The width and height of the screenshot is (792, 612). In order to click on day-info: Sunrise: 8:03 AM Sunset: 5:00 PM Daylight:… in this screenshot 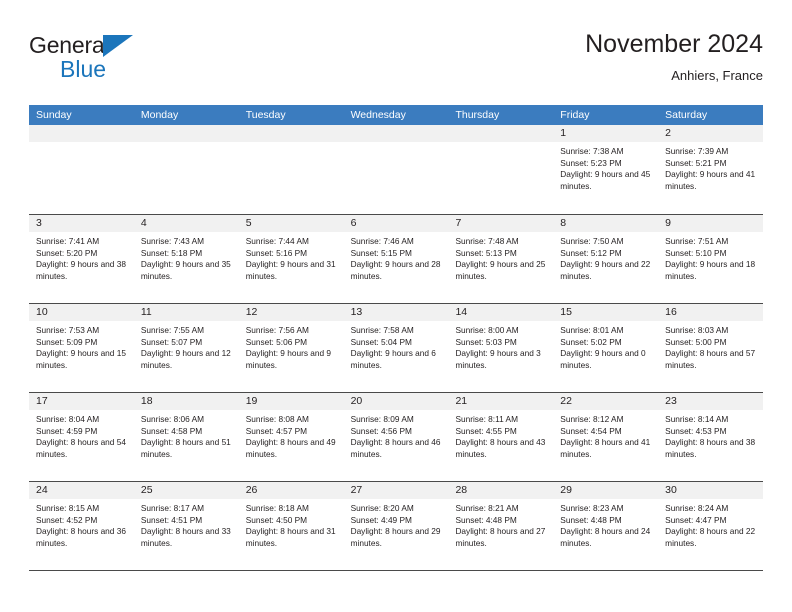, I will do `click(710, 346)`.